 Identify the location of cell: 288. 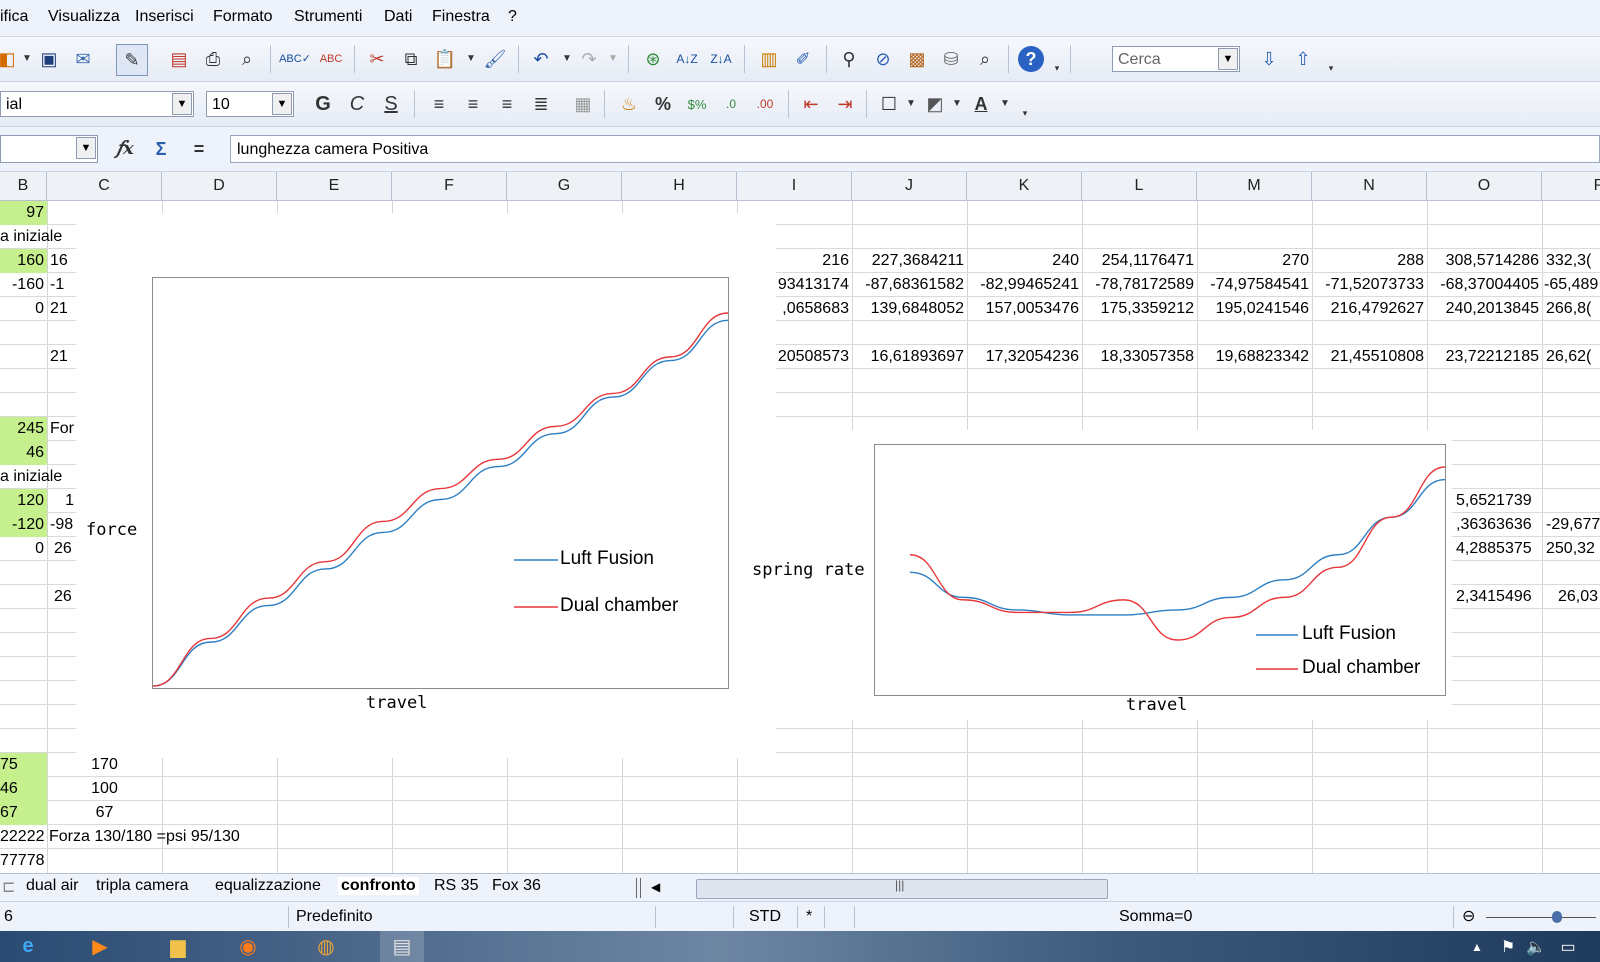
(1369, 261).